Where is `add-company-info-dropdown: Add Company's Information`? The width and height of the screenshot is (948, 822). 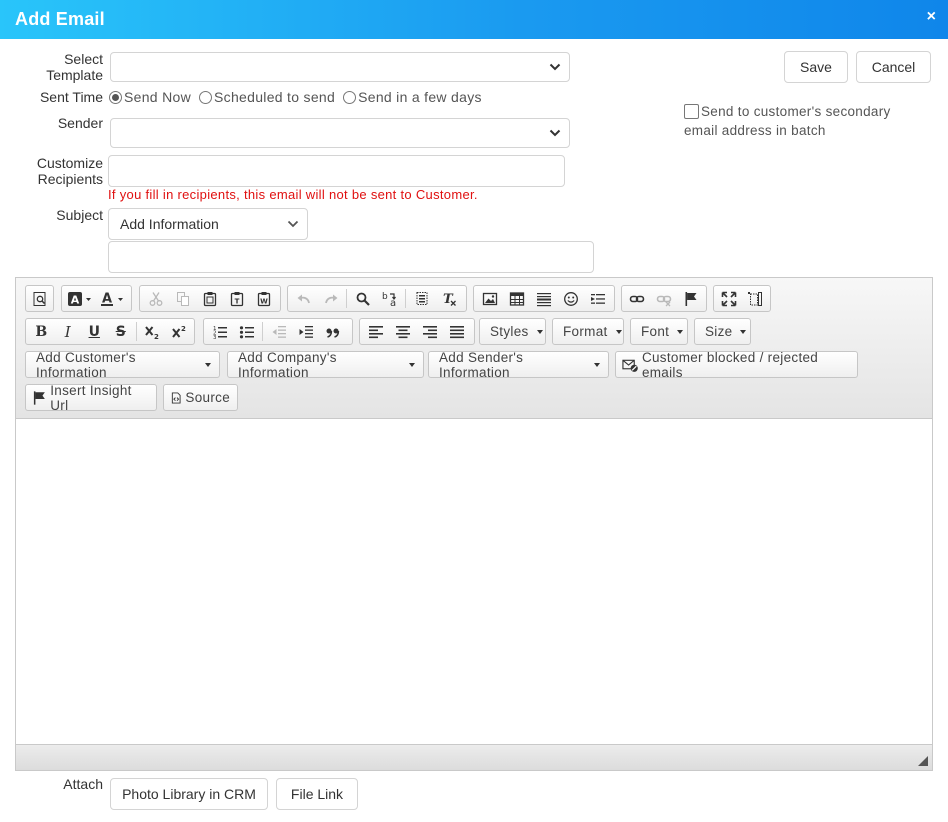 add-company-info-dropdown: Add Company's Information is located at coordinates (325, 365).